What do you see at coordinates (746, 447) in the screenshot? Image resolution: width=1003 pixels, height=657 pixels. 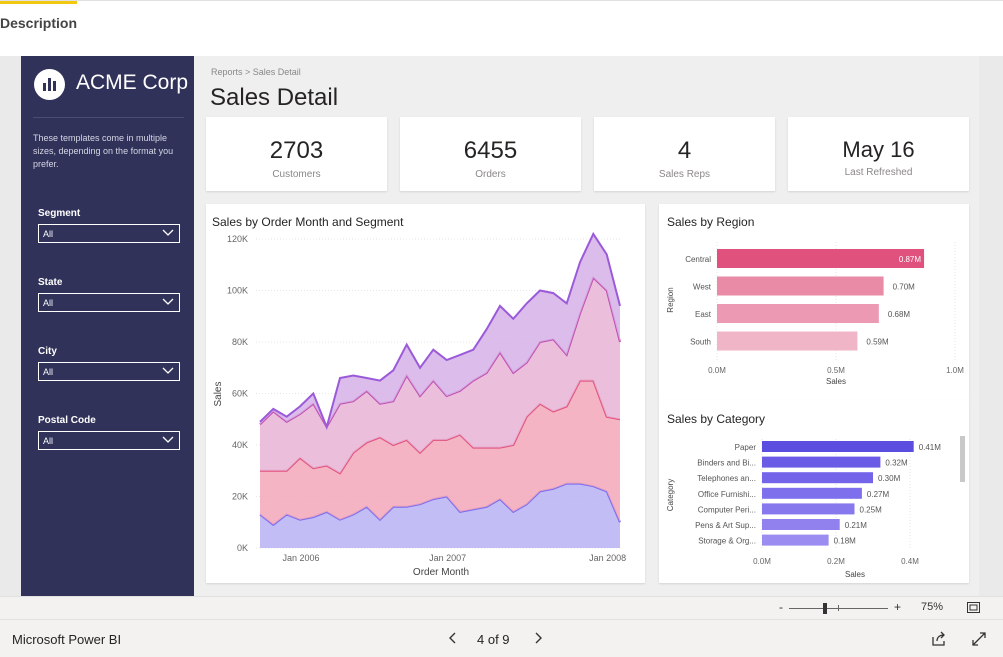 I see `category-label: Paper` at bounding box center [746, 447].